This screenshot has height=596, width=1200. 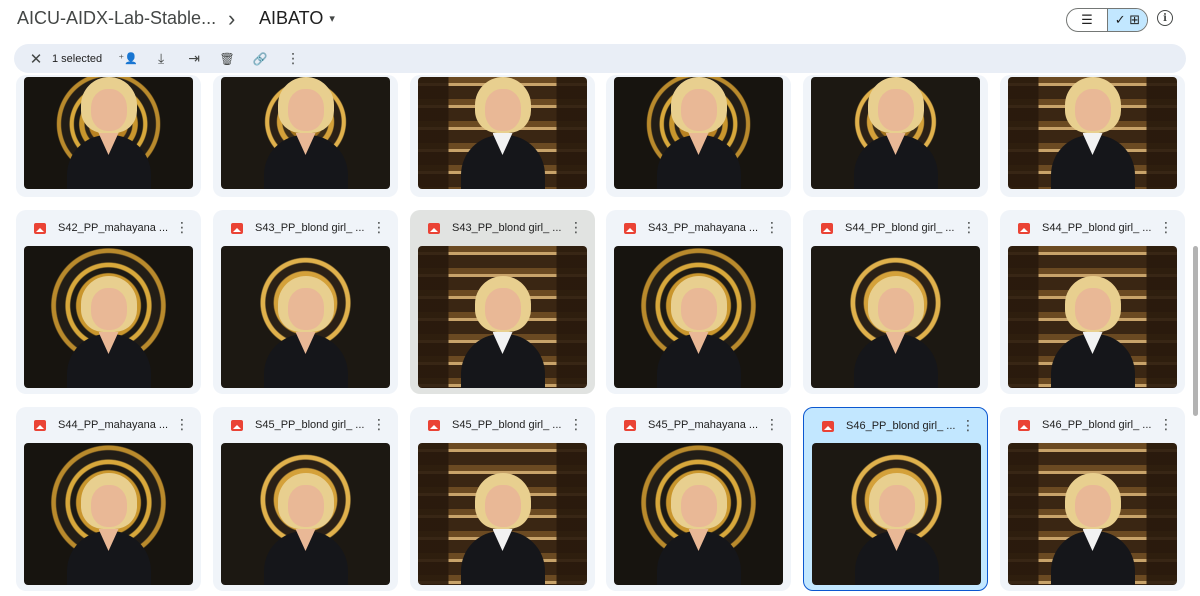 I want to click on file-card: S43_PP_mahayana ... ⋮, so click(x=698, y=302).